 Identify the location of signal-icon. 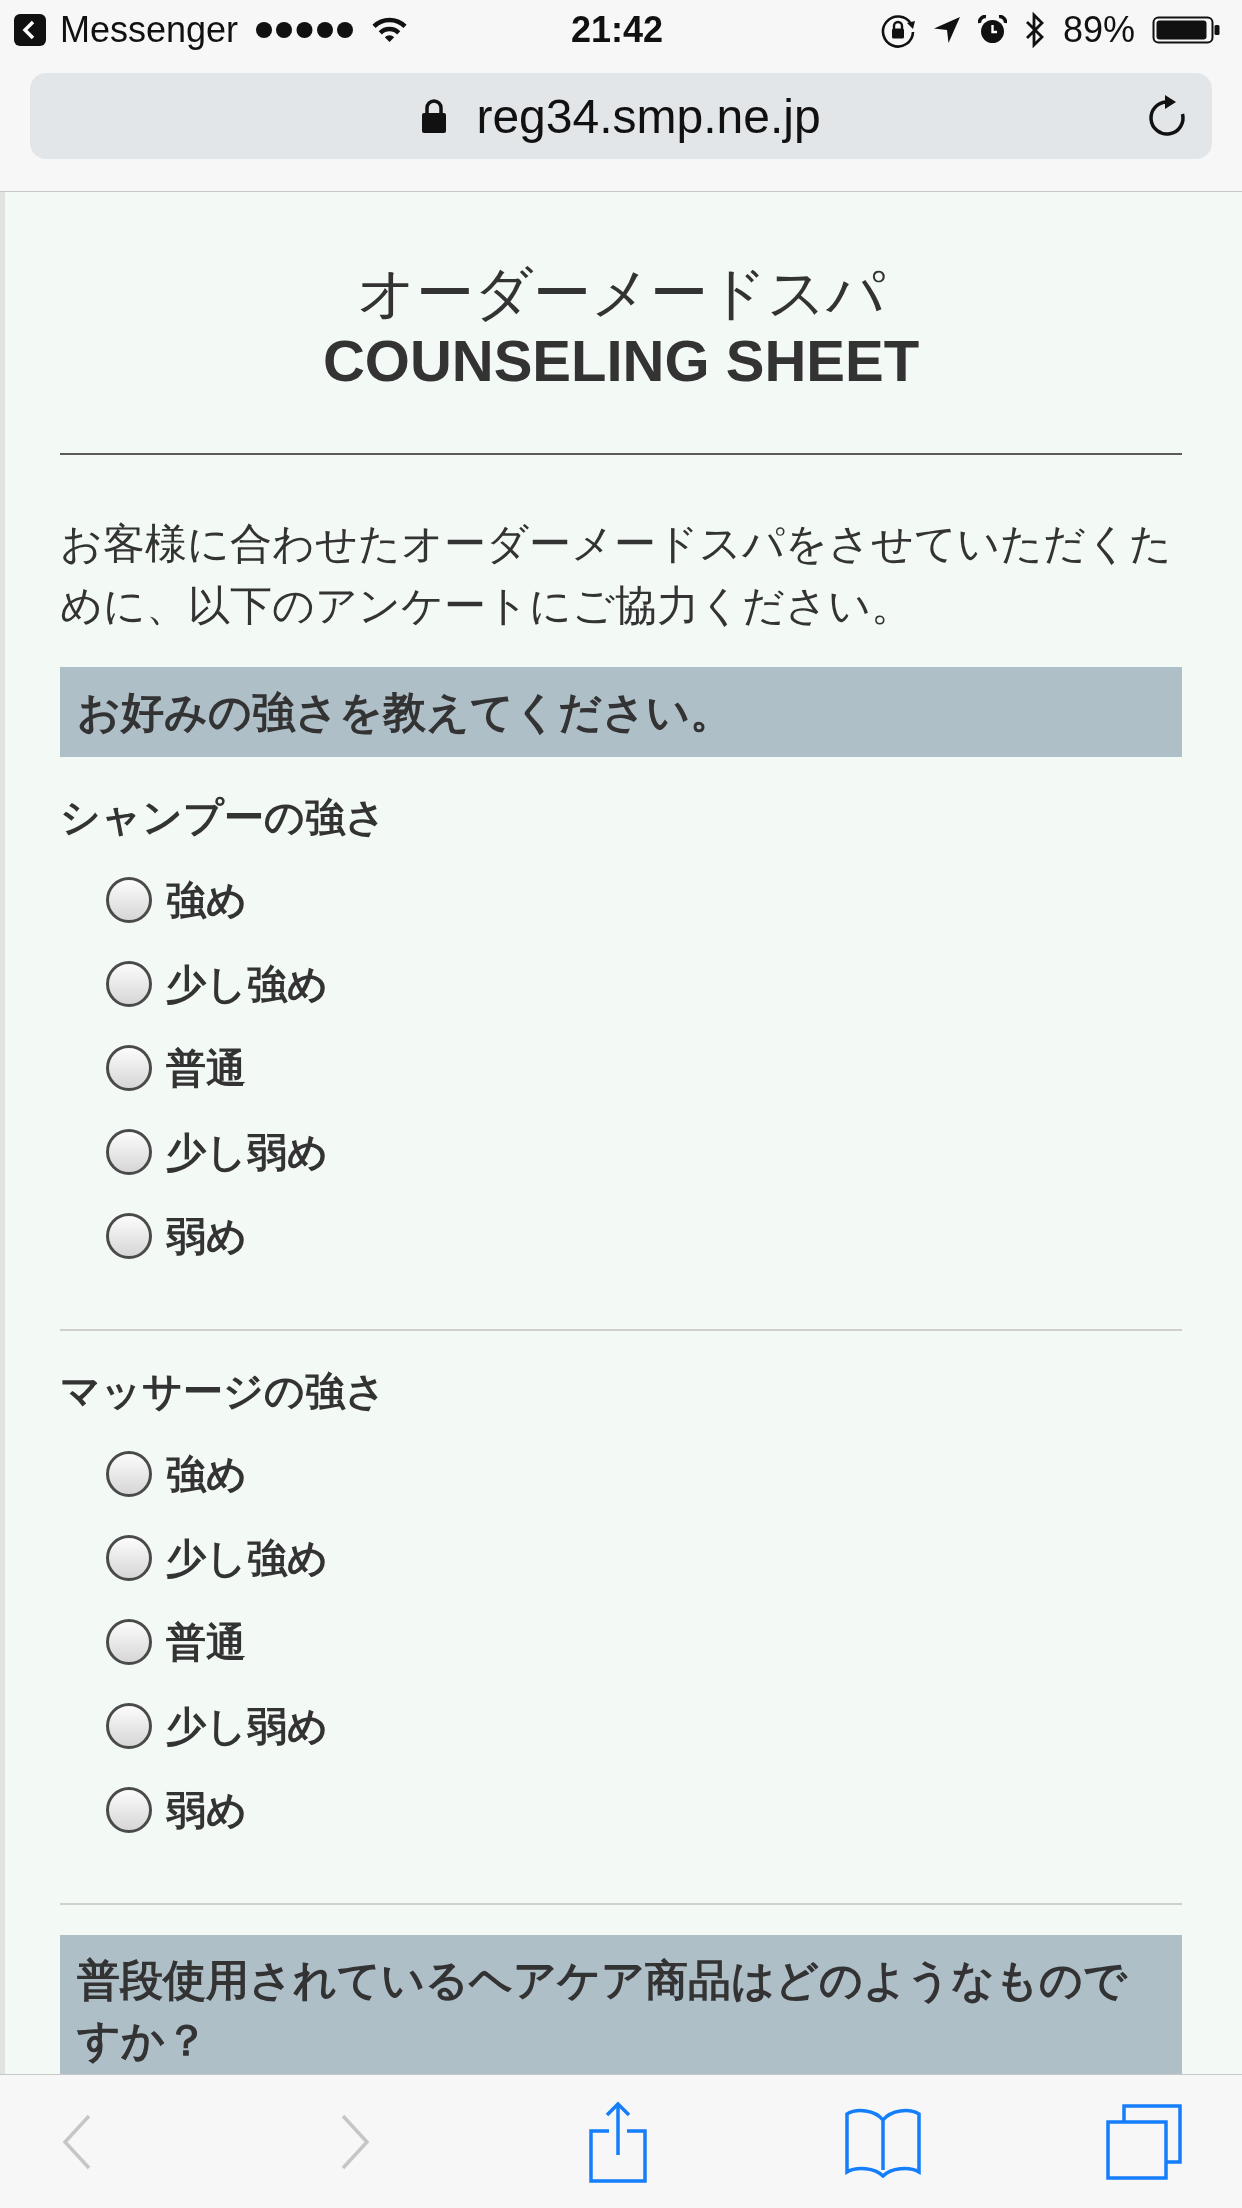
(305, 30).